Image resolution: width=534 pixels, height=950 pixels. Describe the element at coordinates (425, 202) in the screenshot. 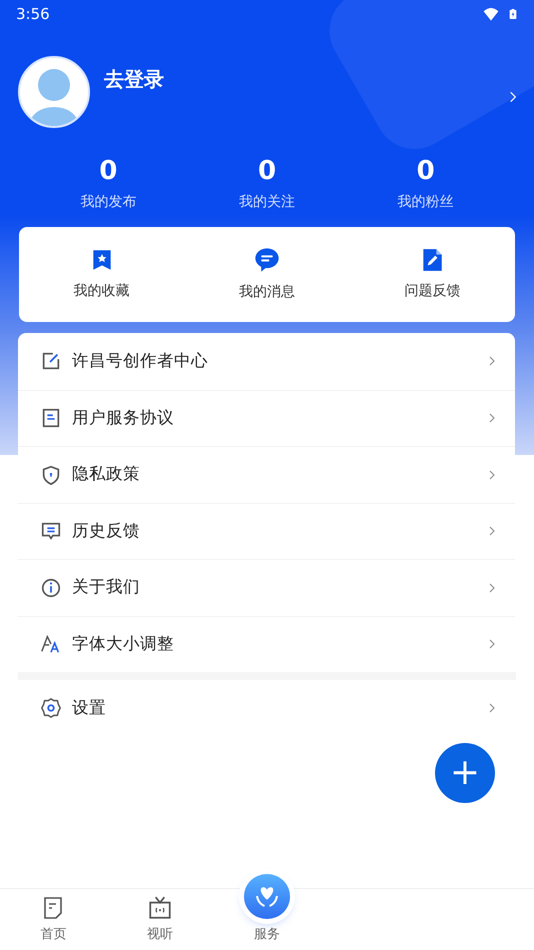

I see `stat-label: 我的粉丝` at that location.